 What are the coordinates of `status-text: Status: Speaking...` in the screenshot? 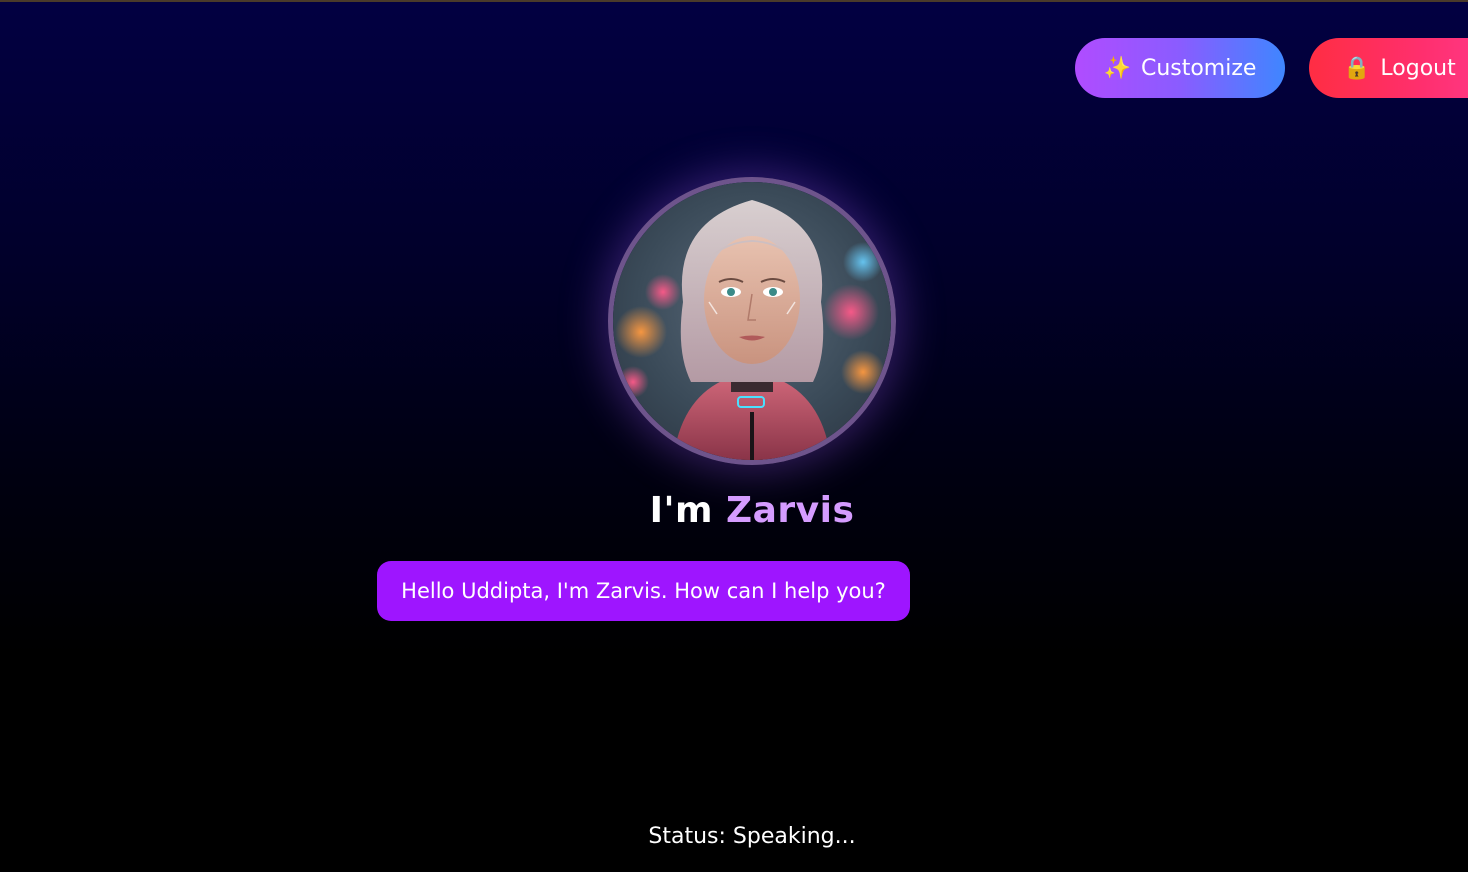 It's located at (752, 836).